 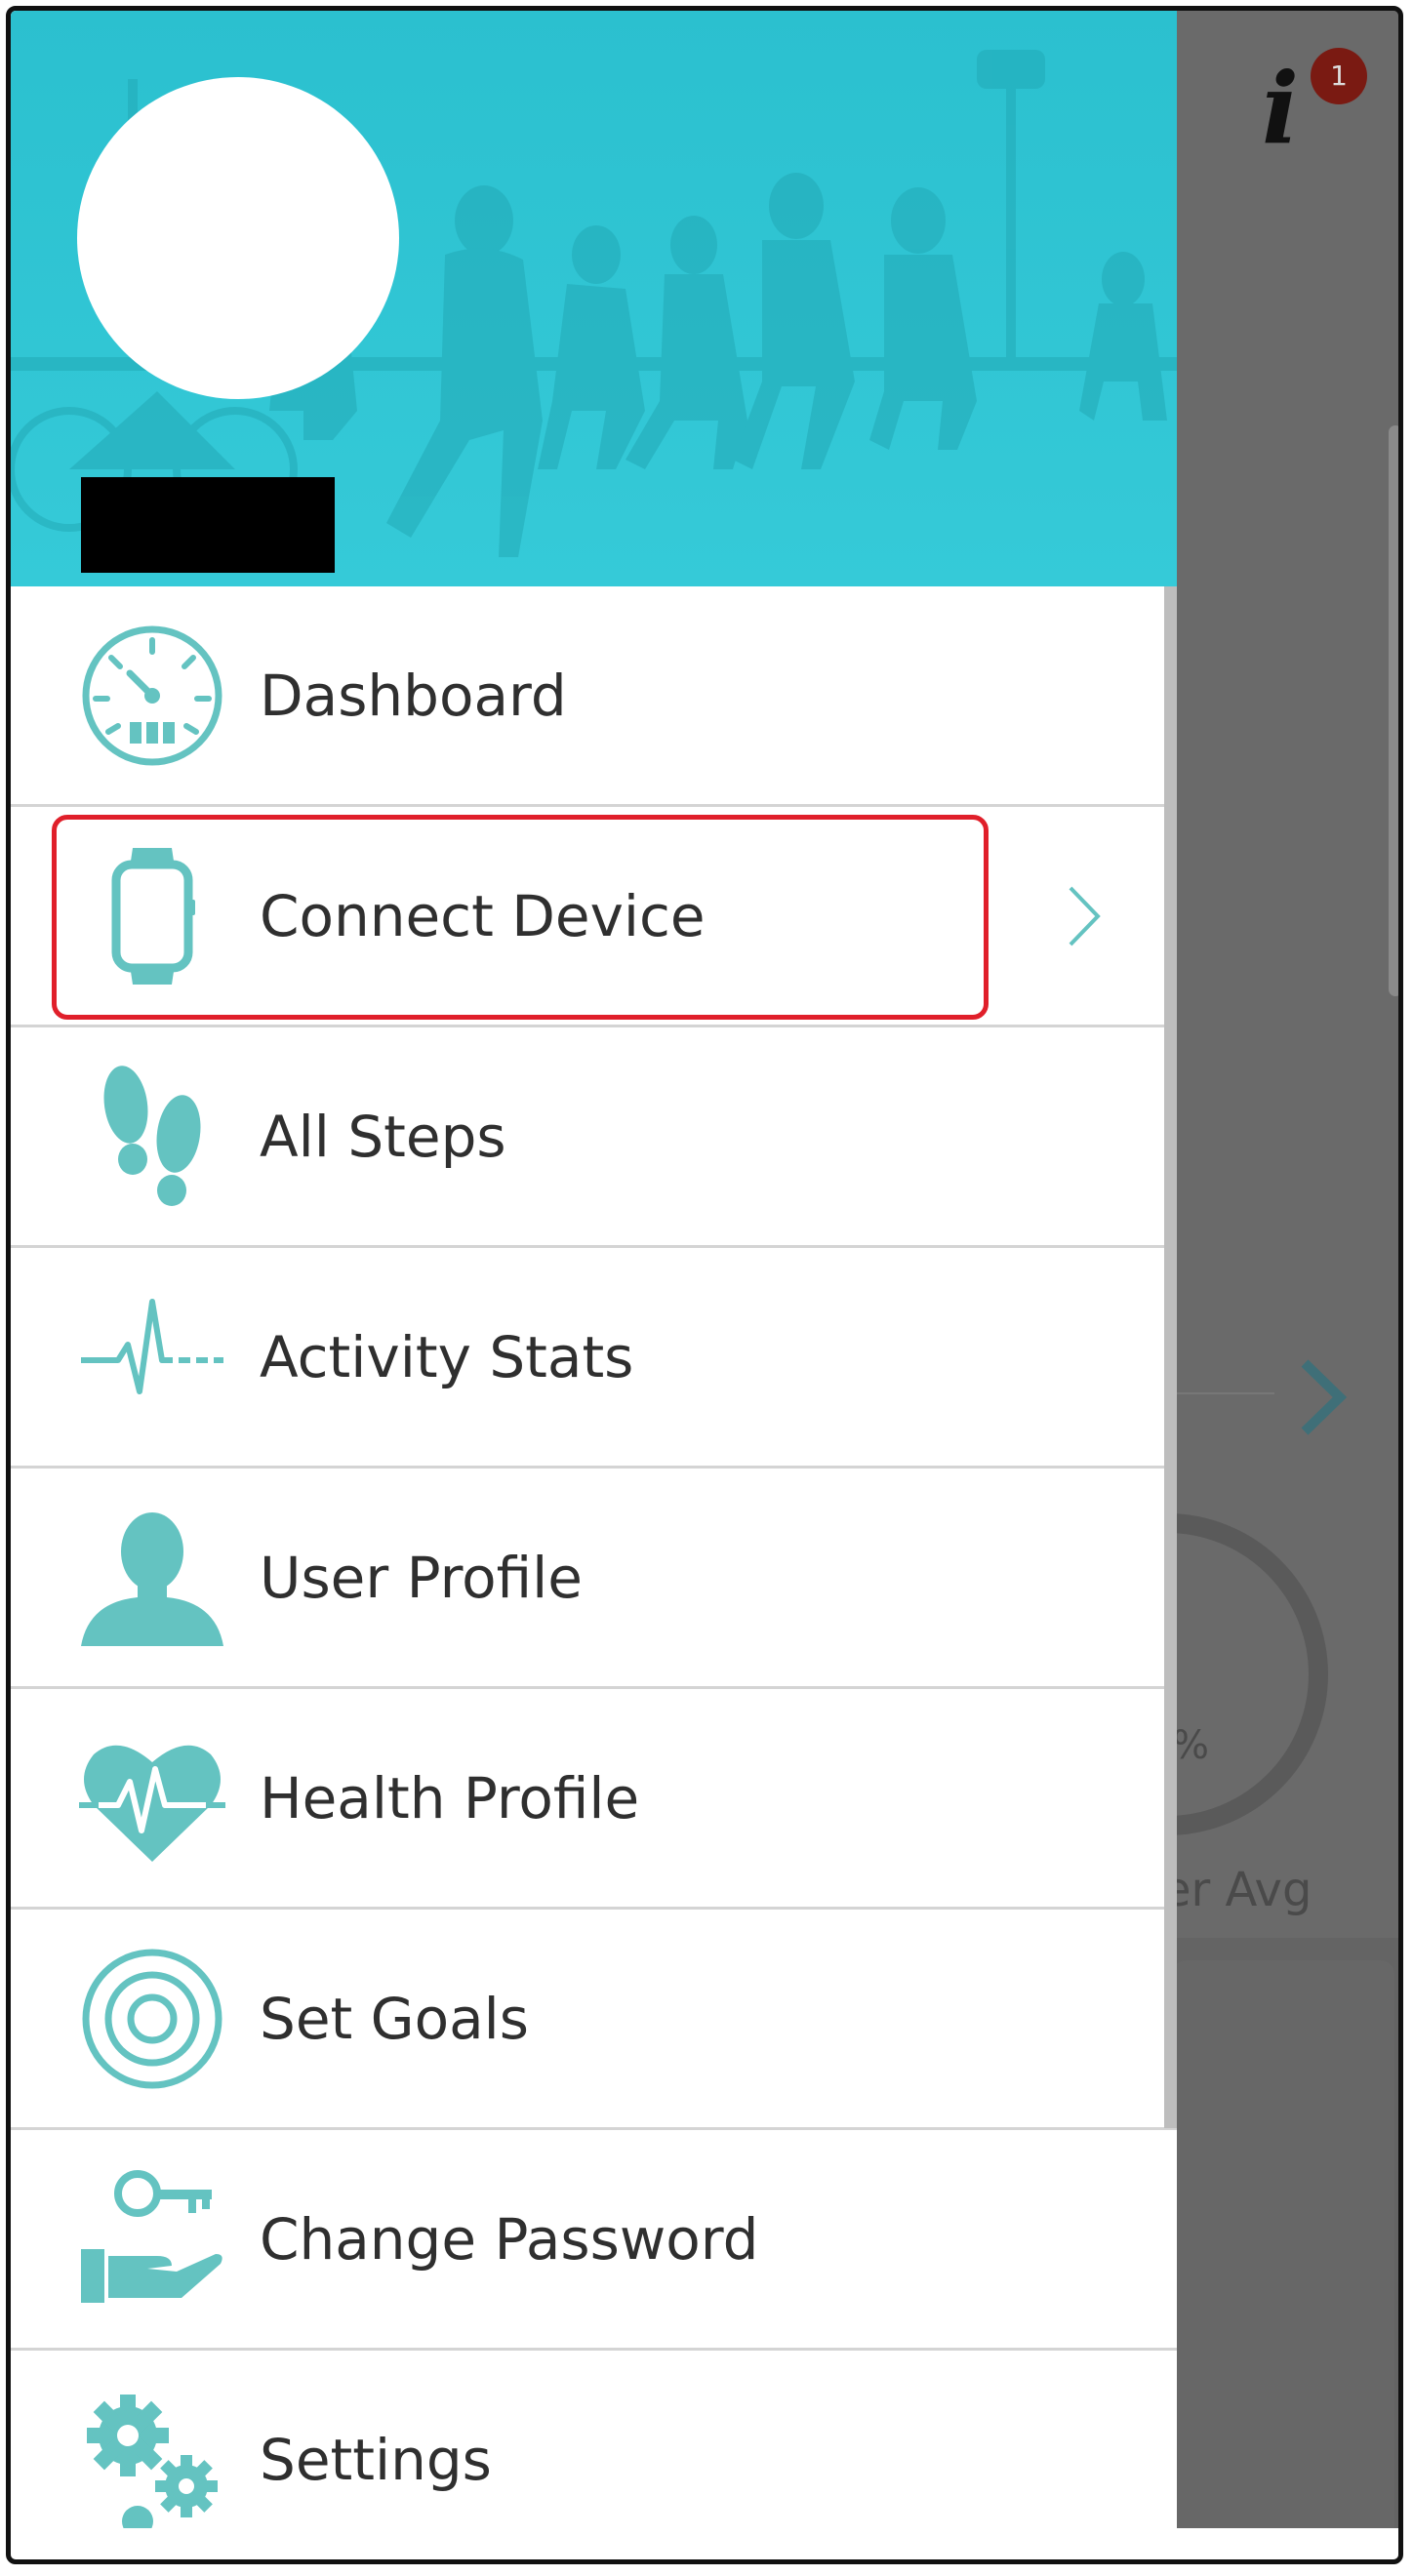 I want to click on speedometer-icon, so click(x=152, y=696).